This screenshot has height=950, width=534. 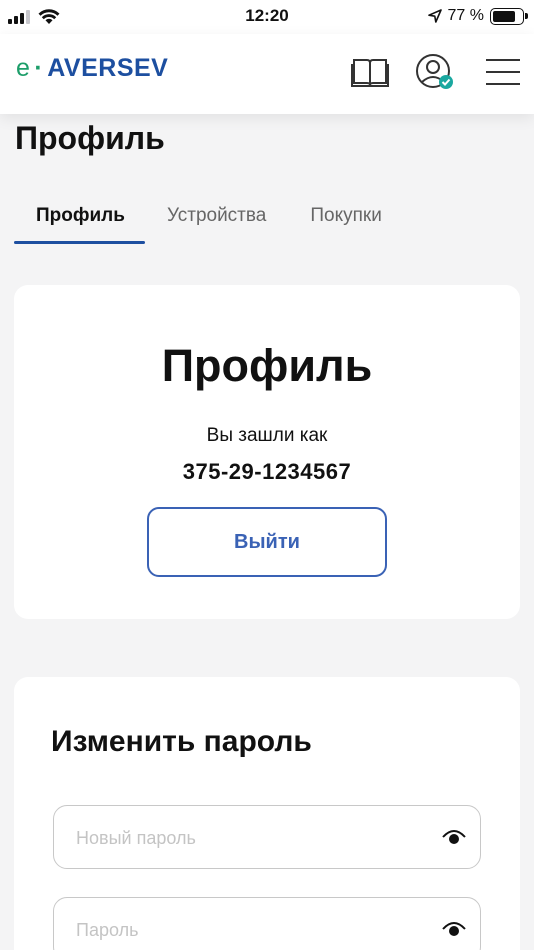 I want to click on status-bar: 12:20 77 %, so click(x=267, y=17).